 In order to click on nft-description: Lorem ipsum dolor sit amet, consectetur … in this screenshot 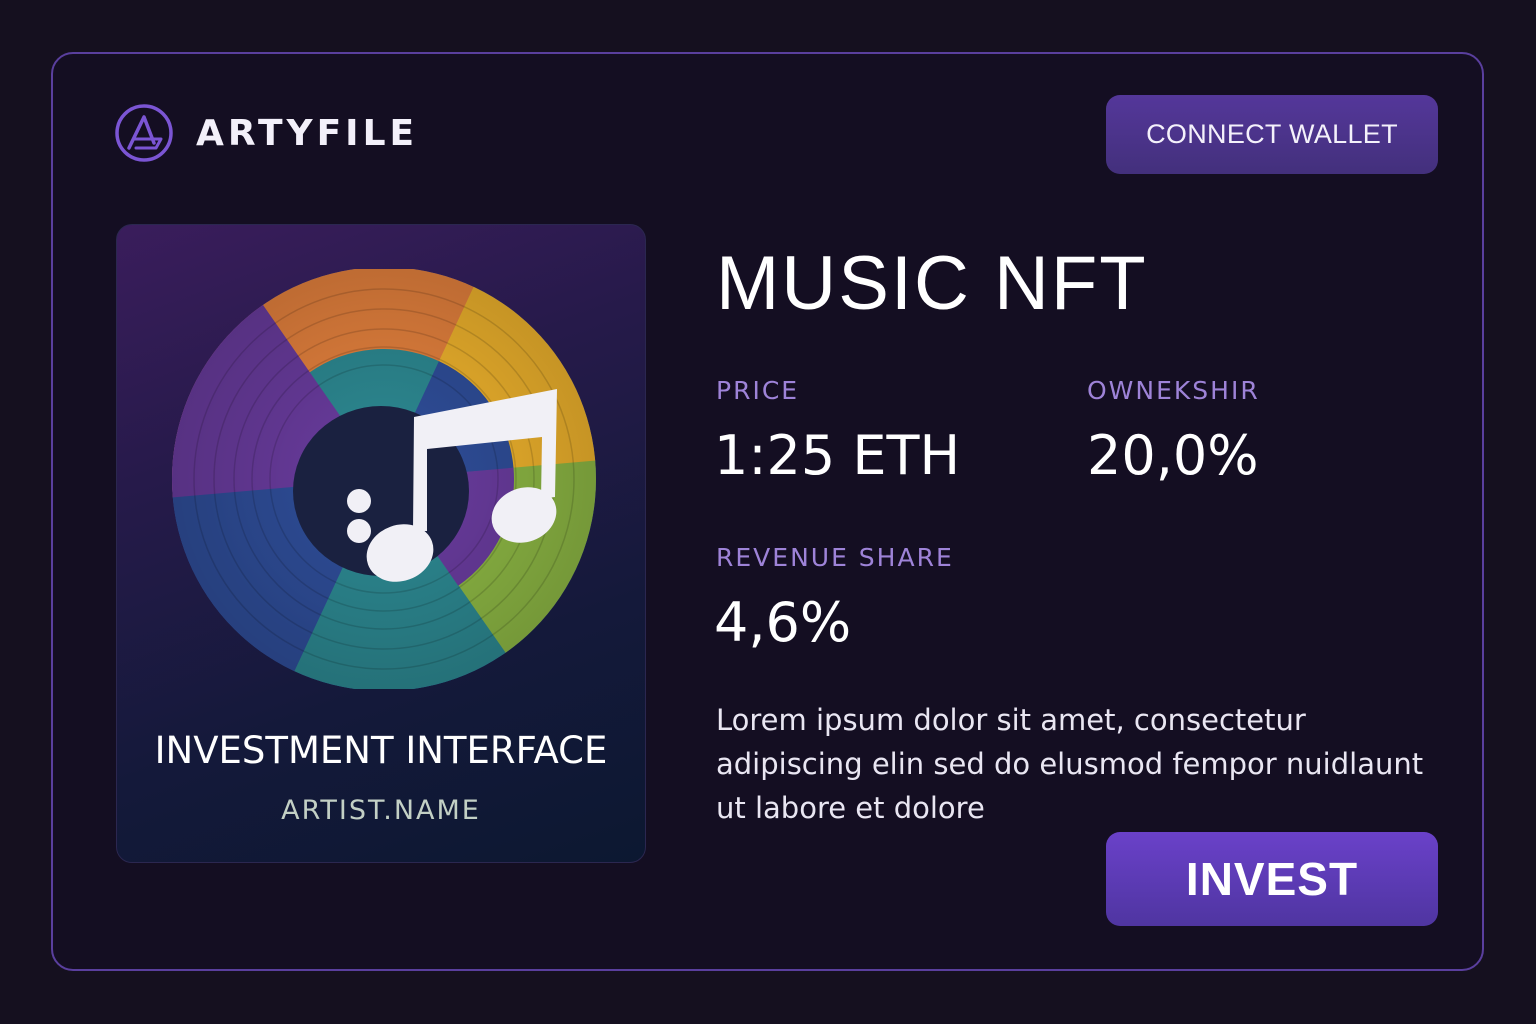, I will do `click(1070, 764)`.